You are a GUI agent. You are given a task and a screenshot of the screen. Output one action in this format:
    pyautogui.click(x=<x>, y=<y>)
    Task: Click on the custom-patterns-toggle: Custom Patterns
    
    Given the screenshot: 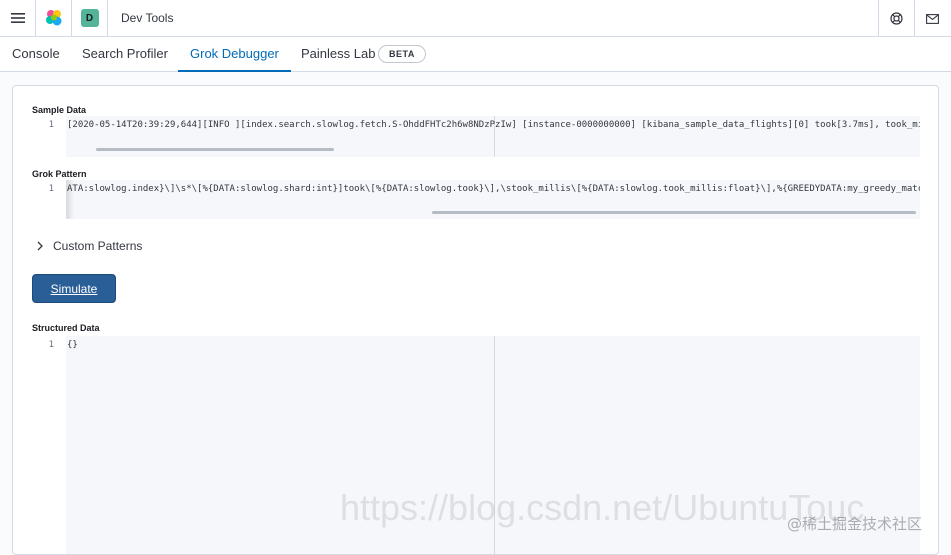 What is the action you would take?
    pyautogui.click(x=88, y=246)
    